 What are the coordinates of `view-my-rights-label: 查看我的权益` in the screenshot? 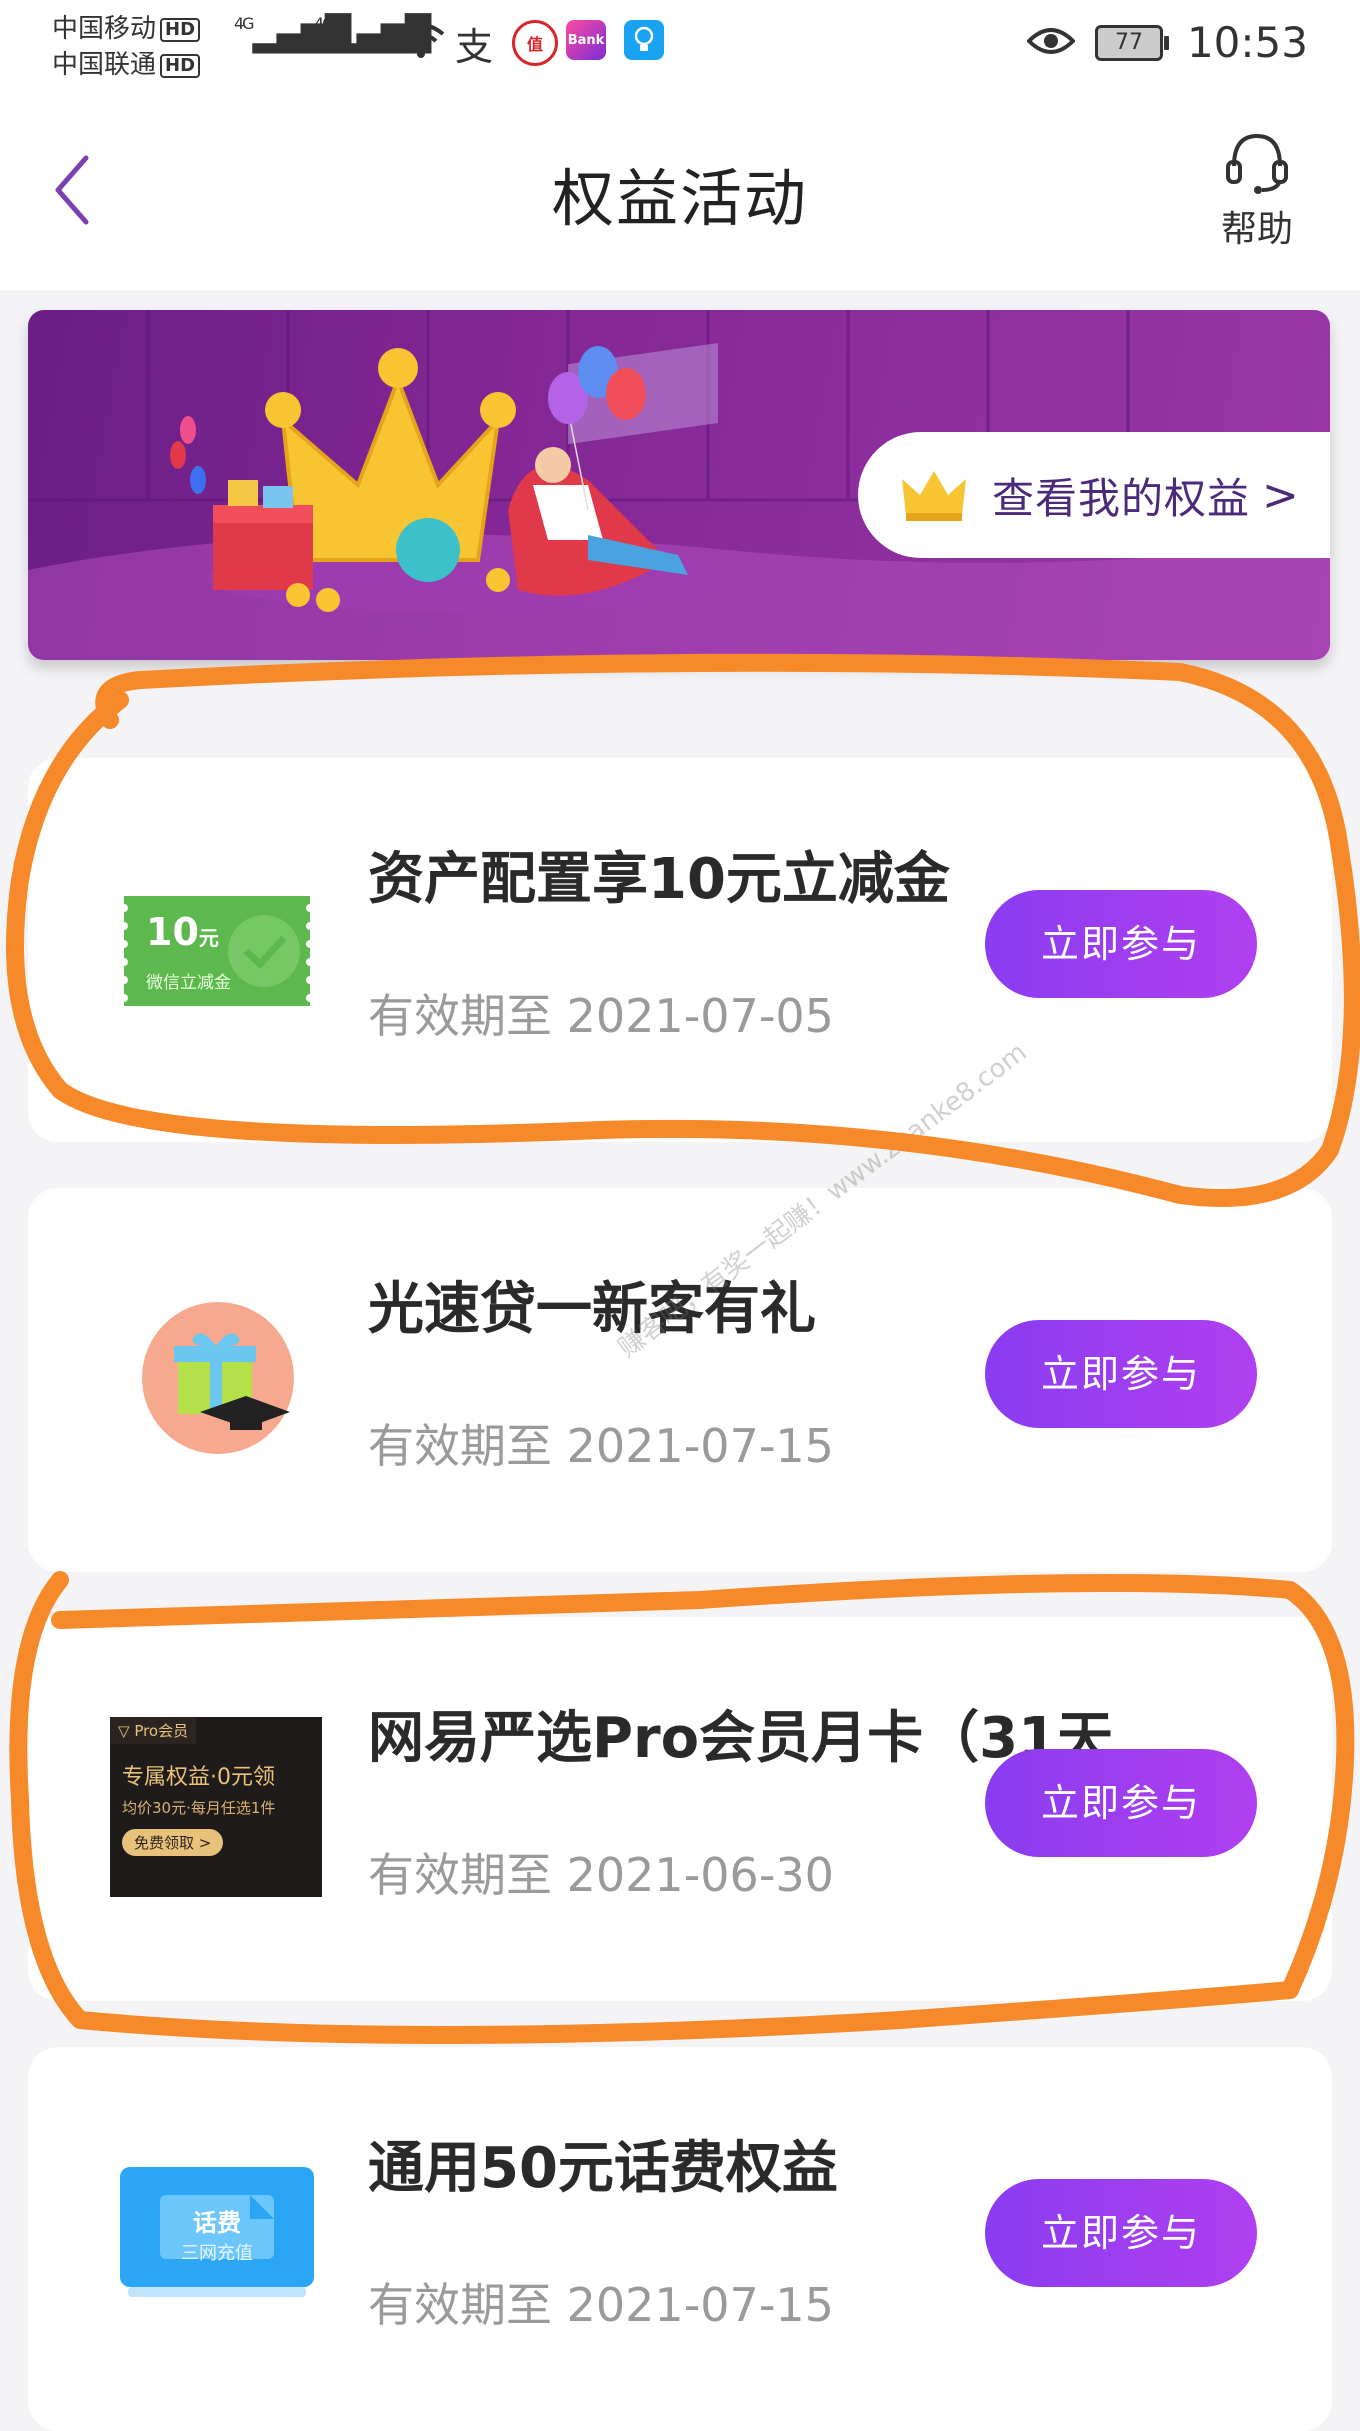 It's located at (1121, 498).